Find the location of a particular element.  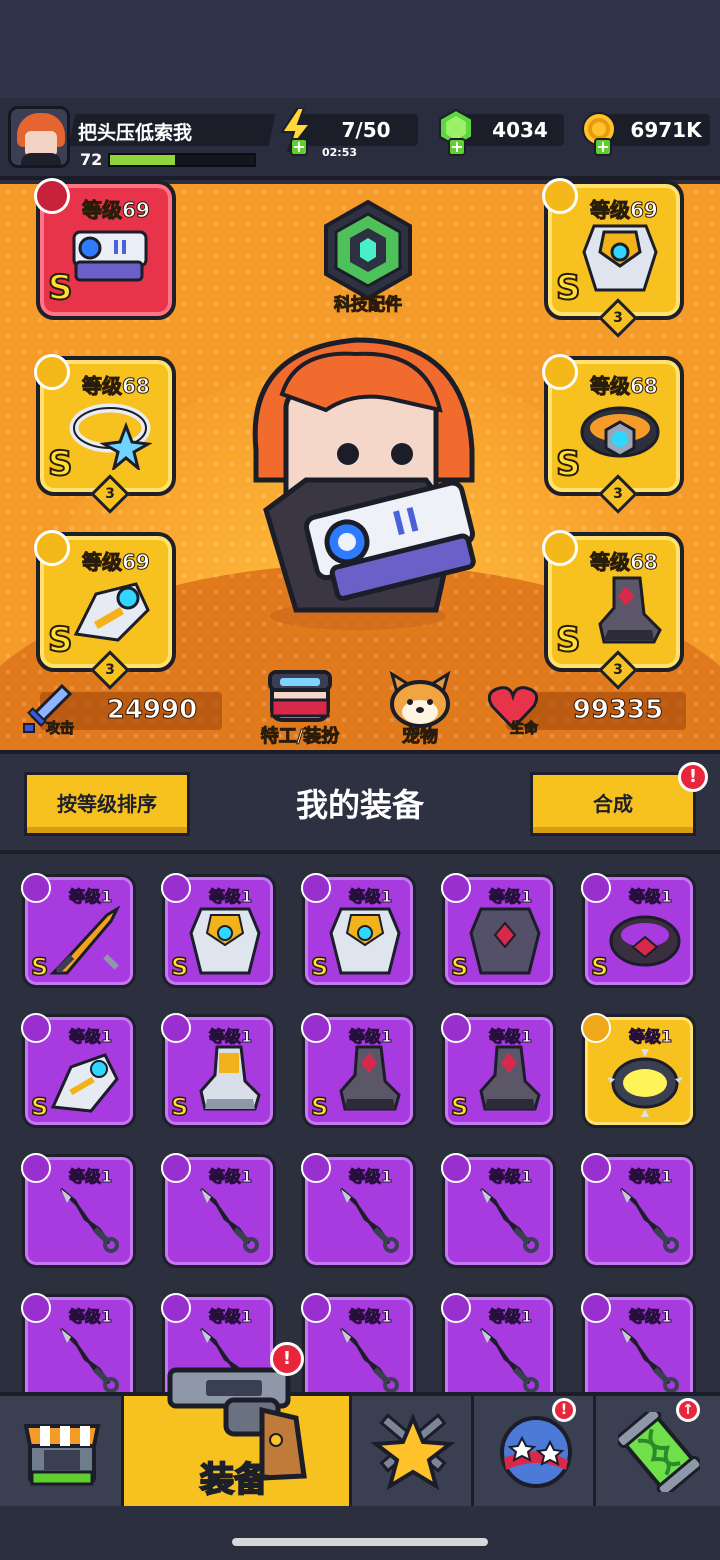

equipped-weapon-card: 等级69 S is located at coordinates (105, 249).